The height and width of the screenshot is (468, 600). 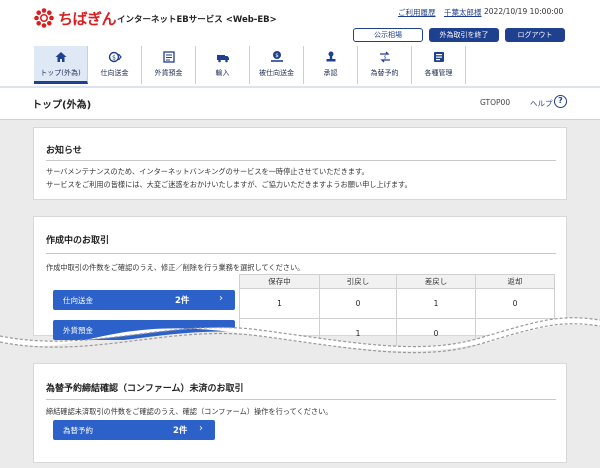 I want to click on nav-import: 輸入, so click(x=223, y=65).